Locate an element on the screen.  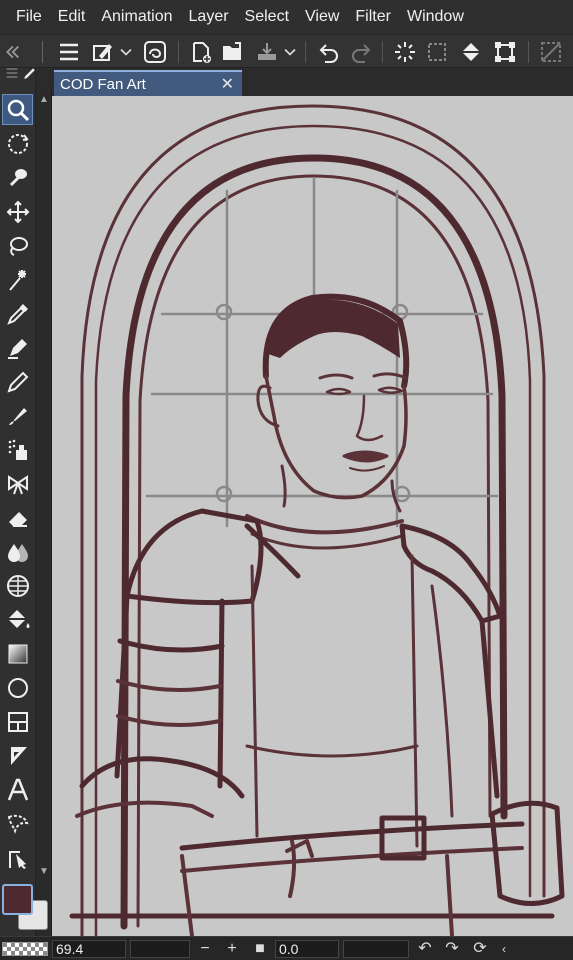
tool-palette is located at coordinates (18, 502).